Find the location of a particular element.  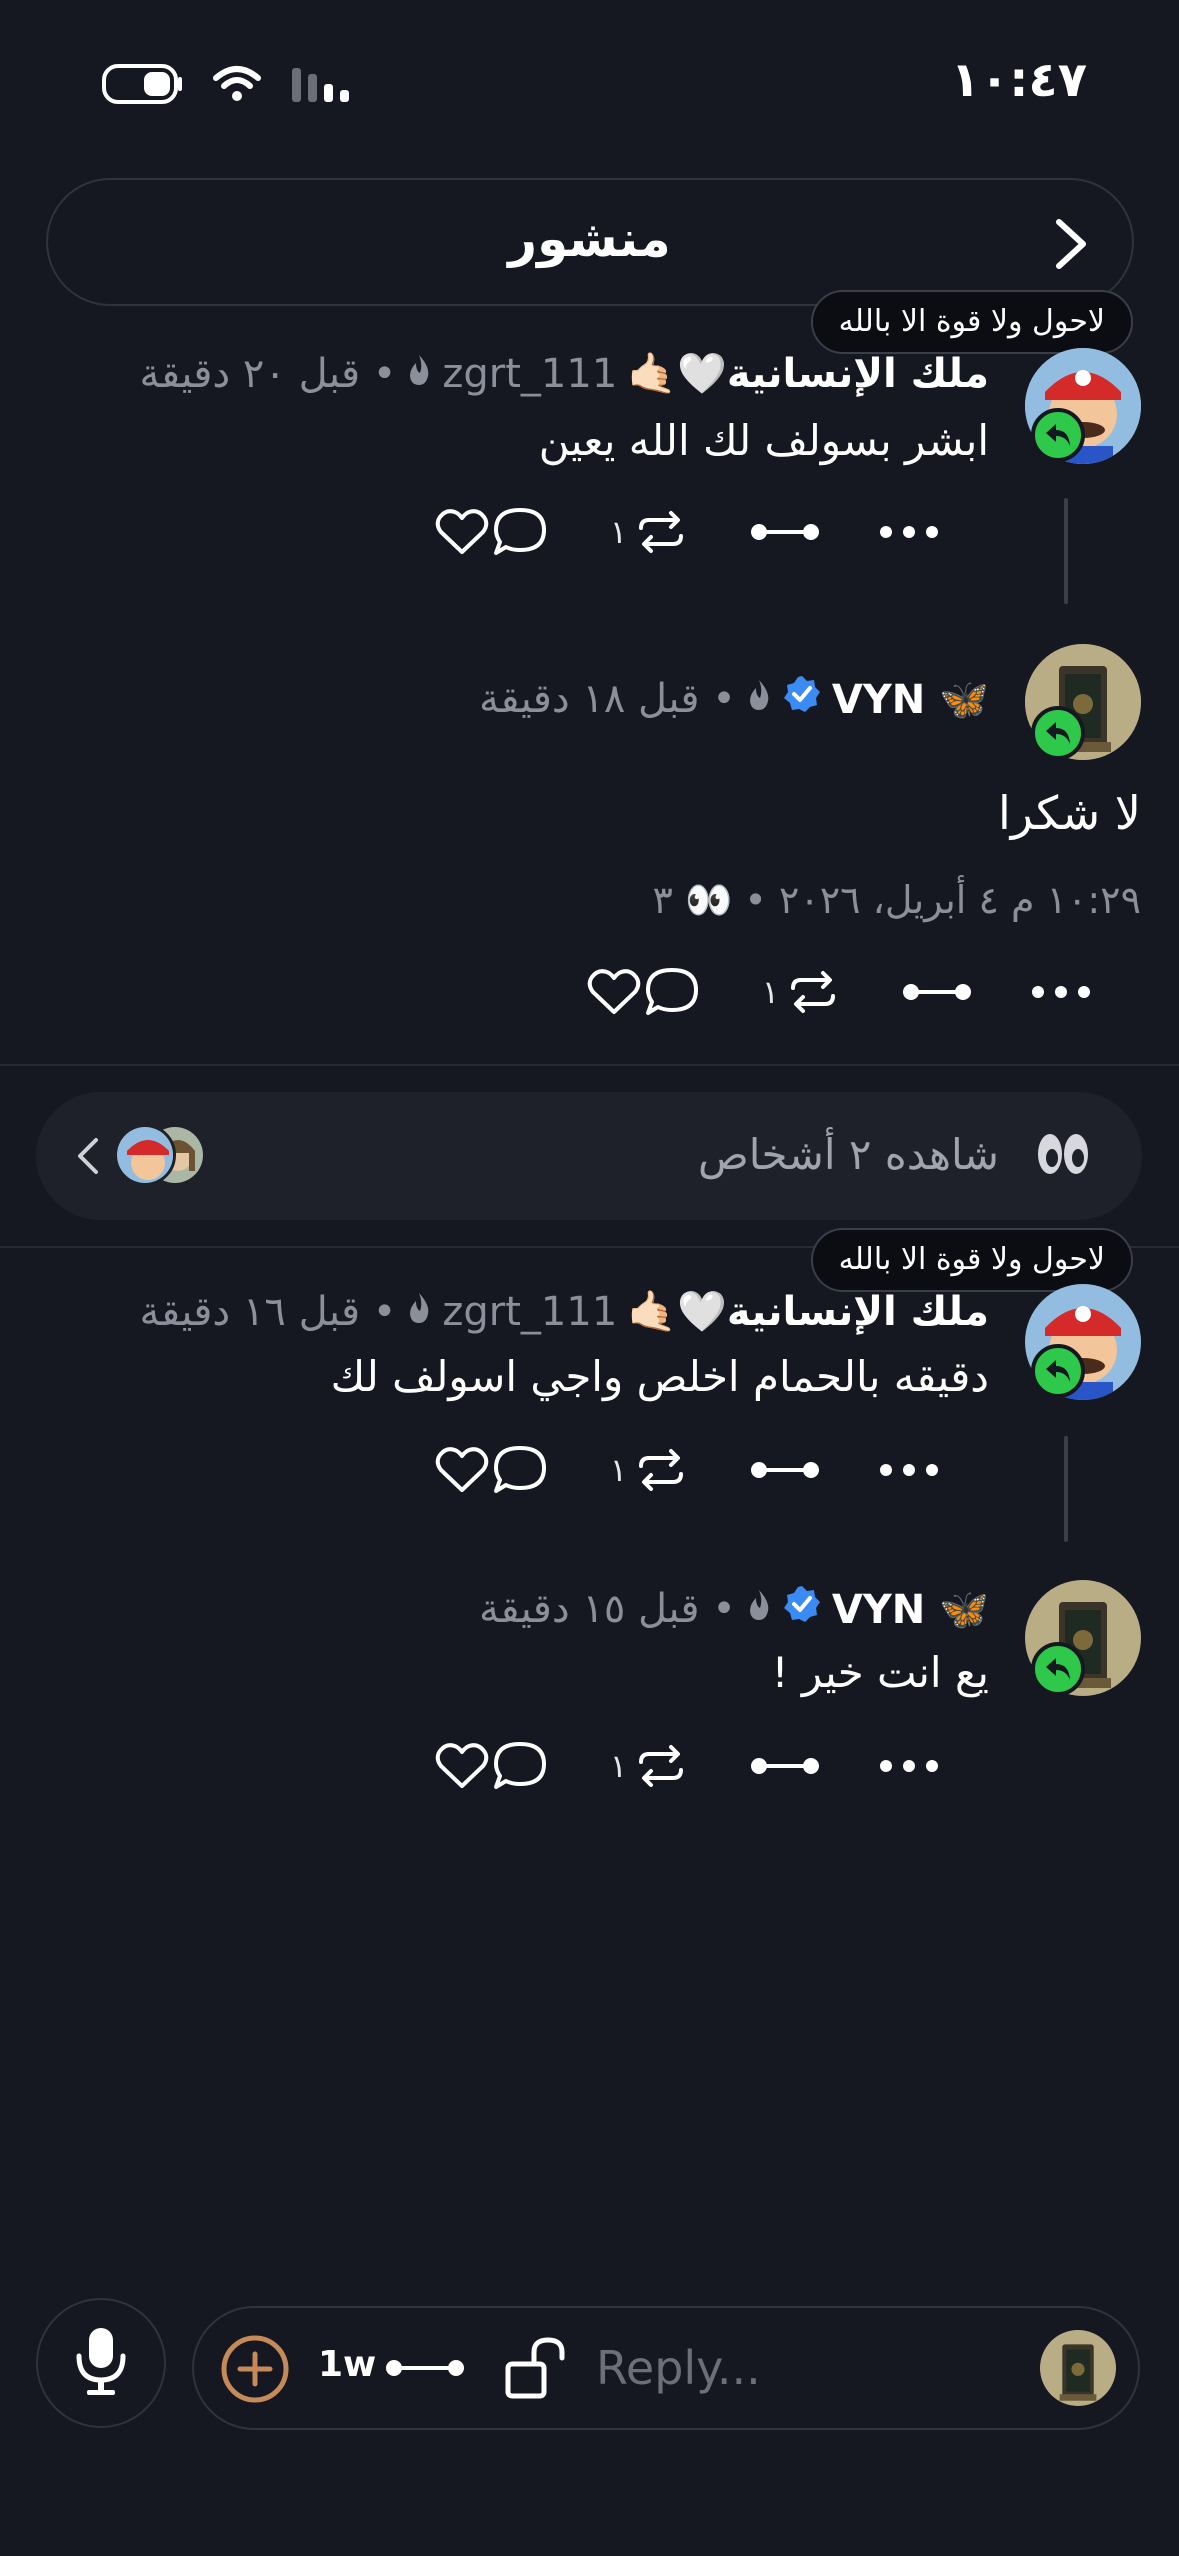

post-time: • قبل ١٦ دقيقة is located at coordinates (268, 1311).